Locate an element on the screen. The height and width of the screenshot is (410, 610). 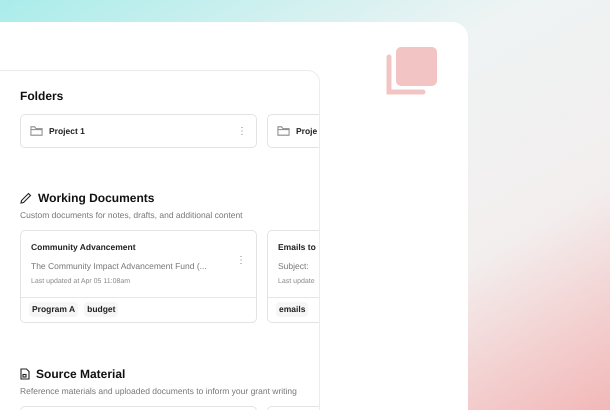
document-icon is located at coordinates (25, 374).